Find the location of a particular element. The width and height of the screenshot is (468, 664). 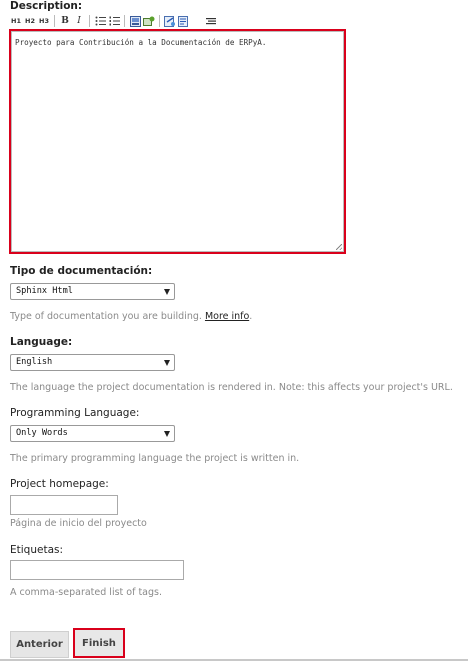

homepage-help: Página de inicio del proyecto is located at coordinates (78, 523).